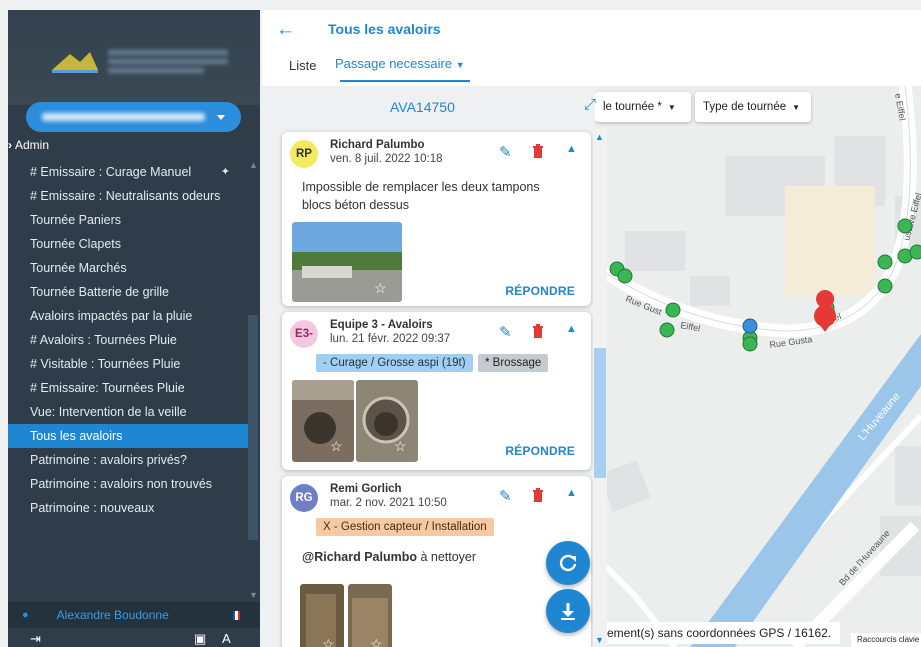 Image resolution: width=921 pixels, height=647 pixels. I want to click on logo-icon, so click(75, 62).